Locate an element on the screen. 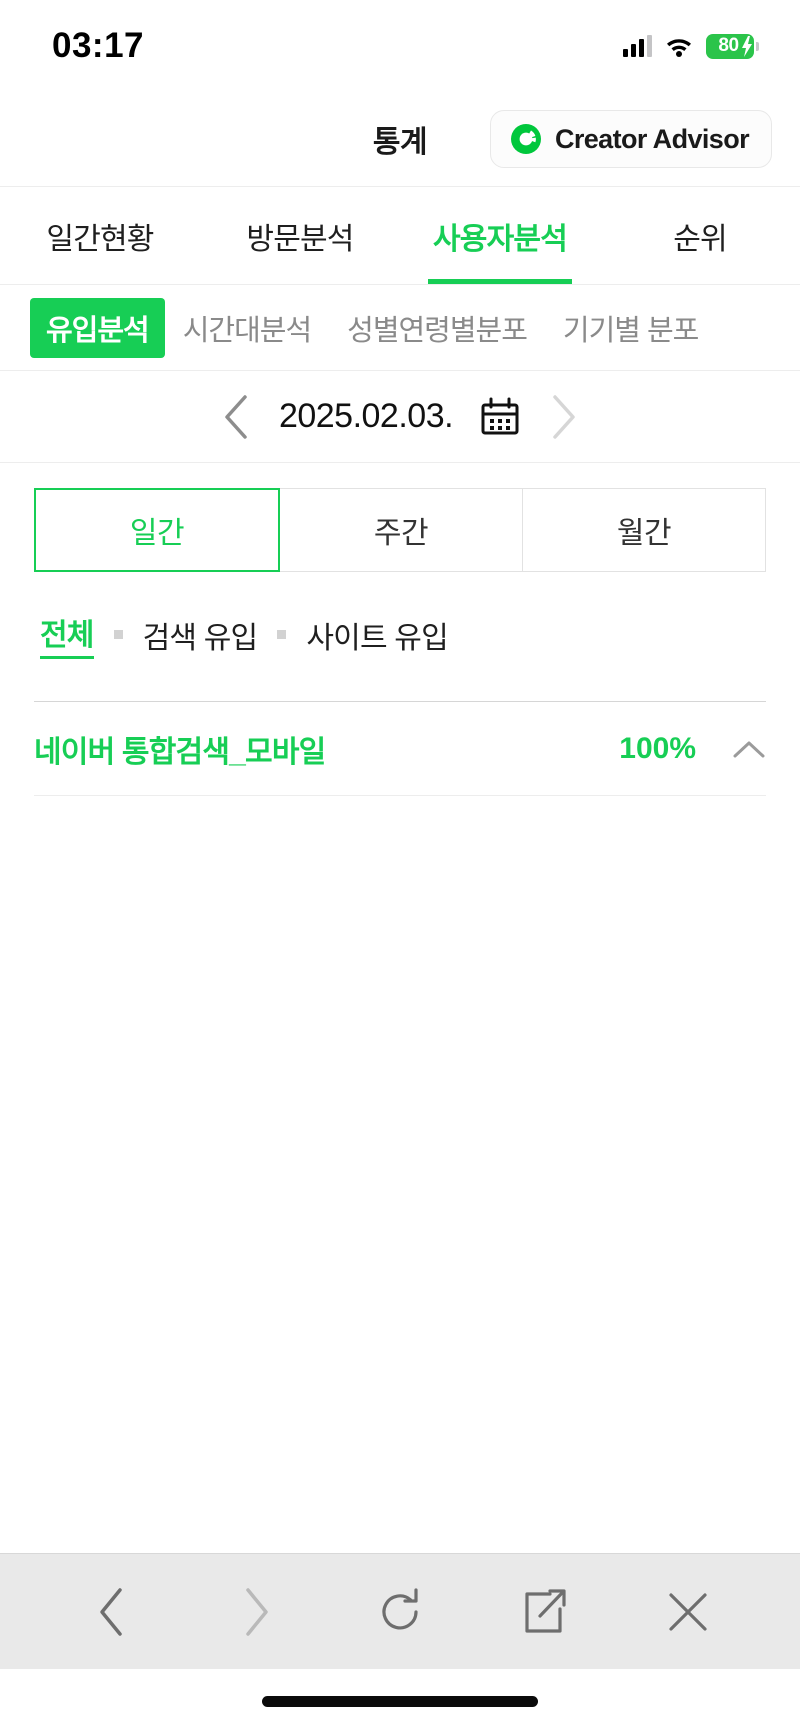  page-header: 통계 Creator Advisor is located at coordinates (400, 139).